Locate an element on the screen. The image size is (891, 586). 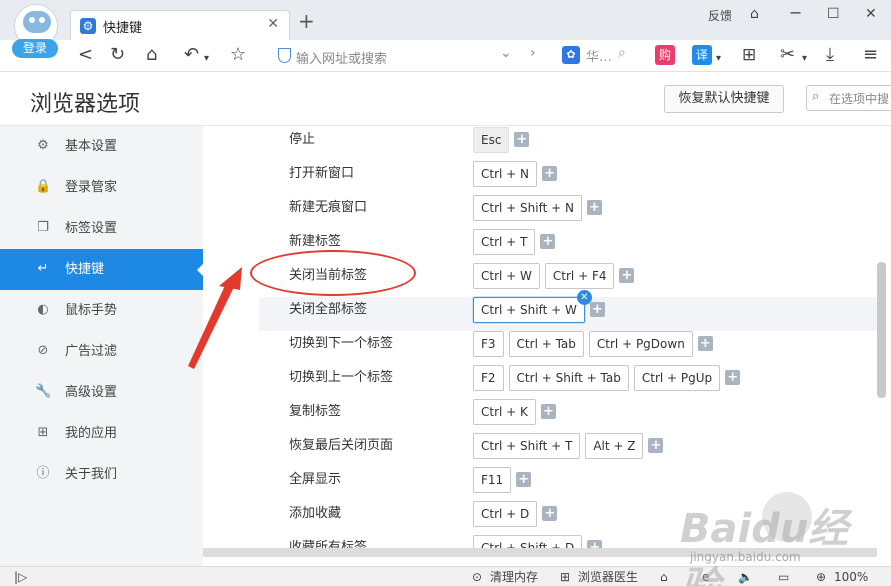
key-combo-text: Alt + Z is located at coordinates (614, 446).